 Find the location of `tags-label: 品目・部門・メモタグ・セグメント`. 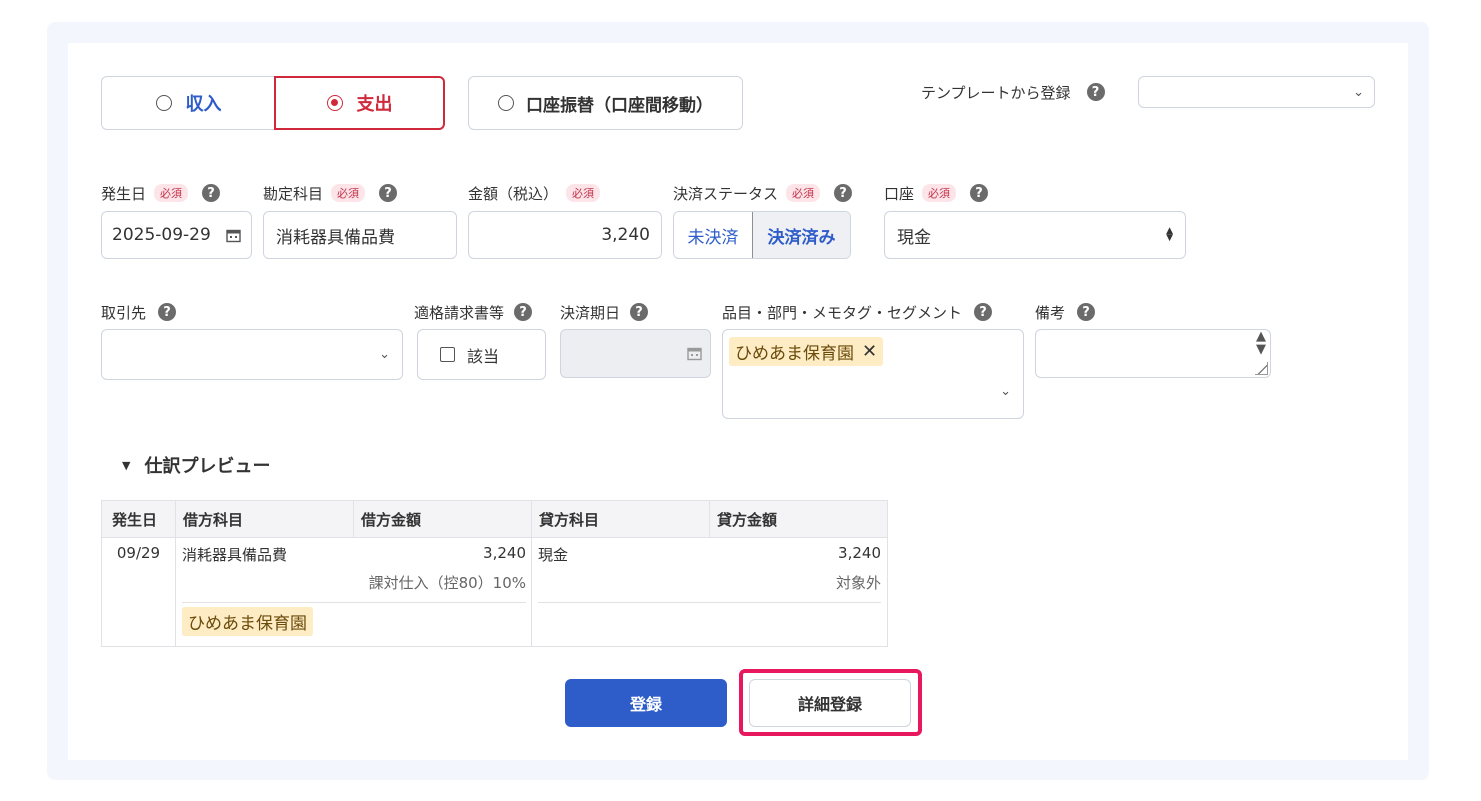

tags-label: 品目・部門・メモタグ・セグメント is located at coordinates (842, 312).